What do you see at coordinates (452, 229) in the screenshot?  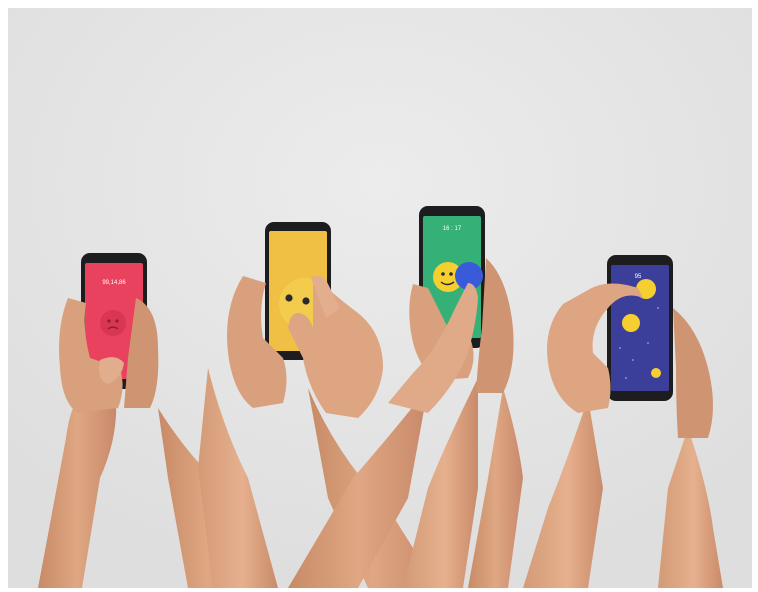 I see `phone-green-status: 16 : 17` at bounding box center [452, 229].